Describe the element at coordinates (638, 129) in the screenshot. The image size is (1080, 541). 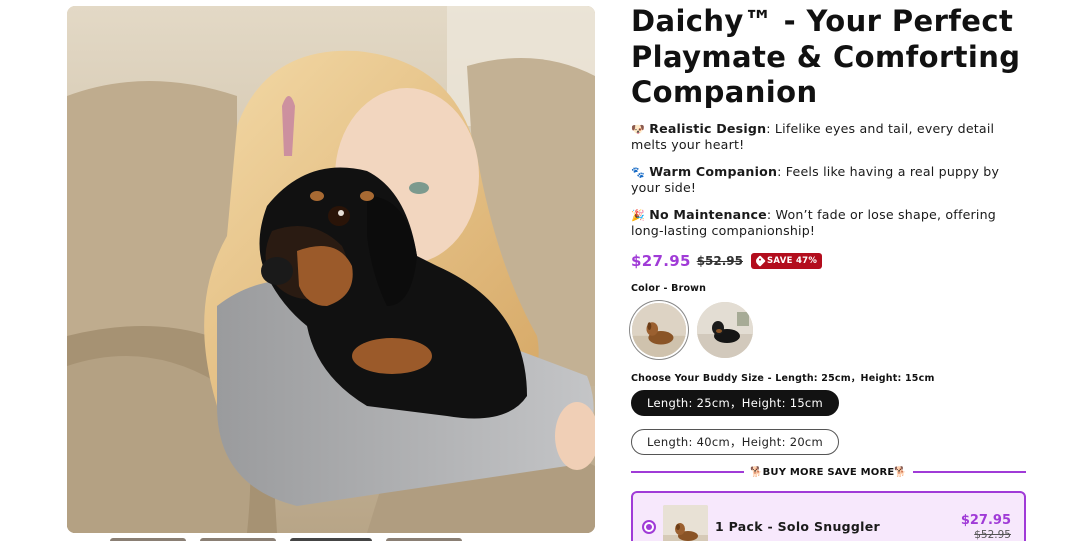
I see `dog-icon: 🐶` at that location.